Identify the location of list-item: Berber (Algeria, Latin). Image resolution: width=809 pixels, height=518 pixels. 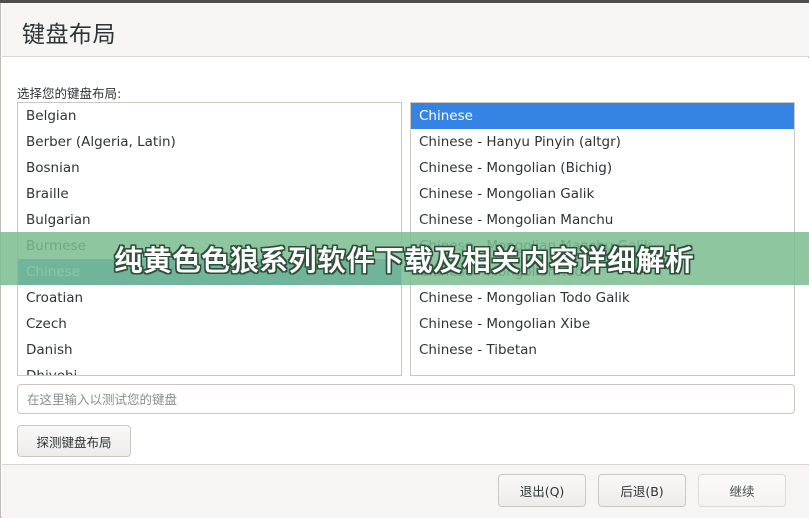
(209, 142).